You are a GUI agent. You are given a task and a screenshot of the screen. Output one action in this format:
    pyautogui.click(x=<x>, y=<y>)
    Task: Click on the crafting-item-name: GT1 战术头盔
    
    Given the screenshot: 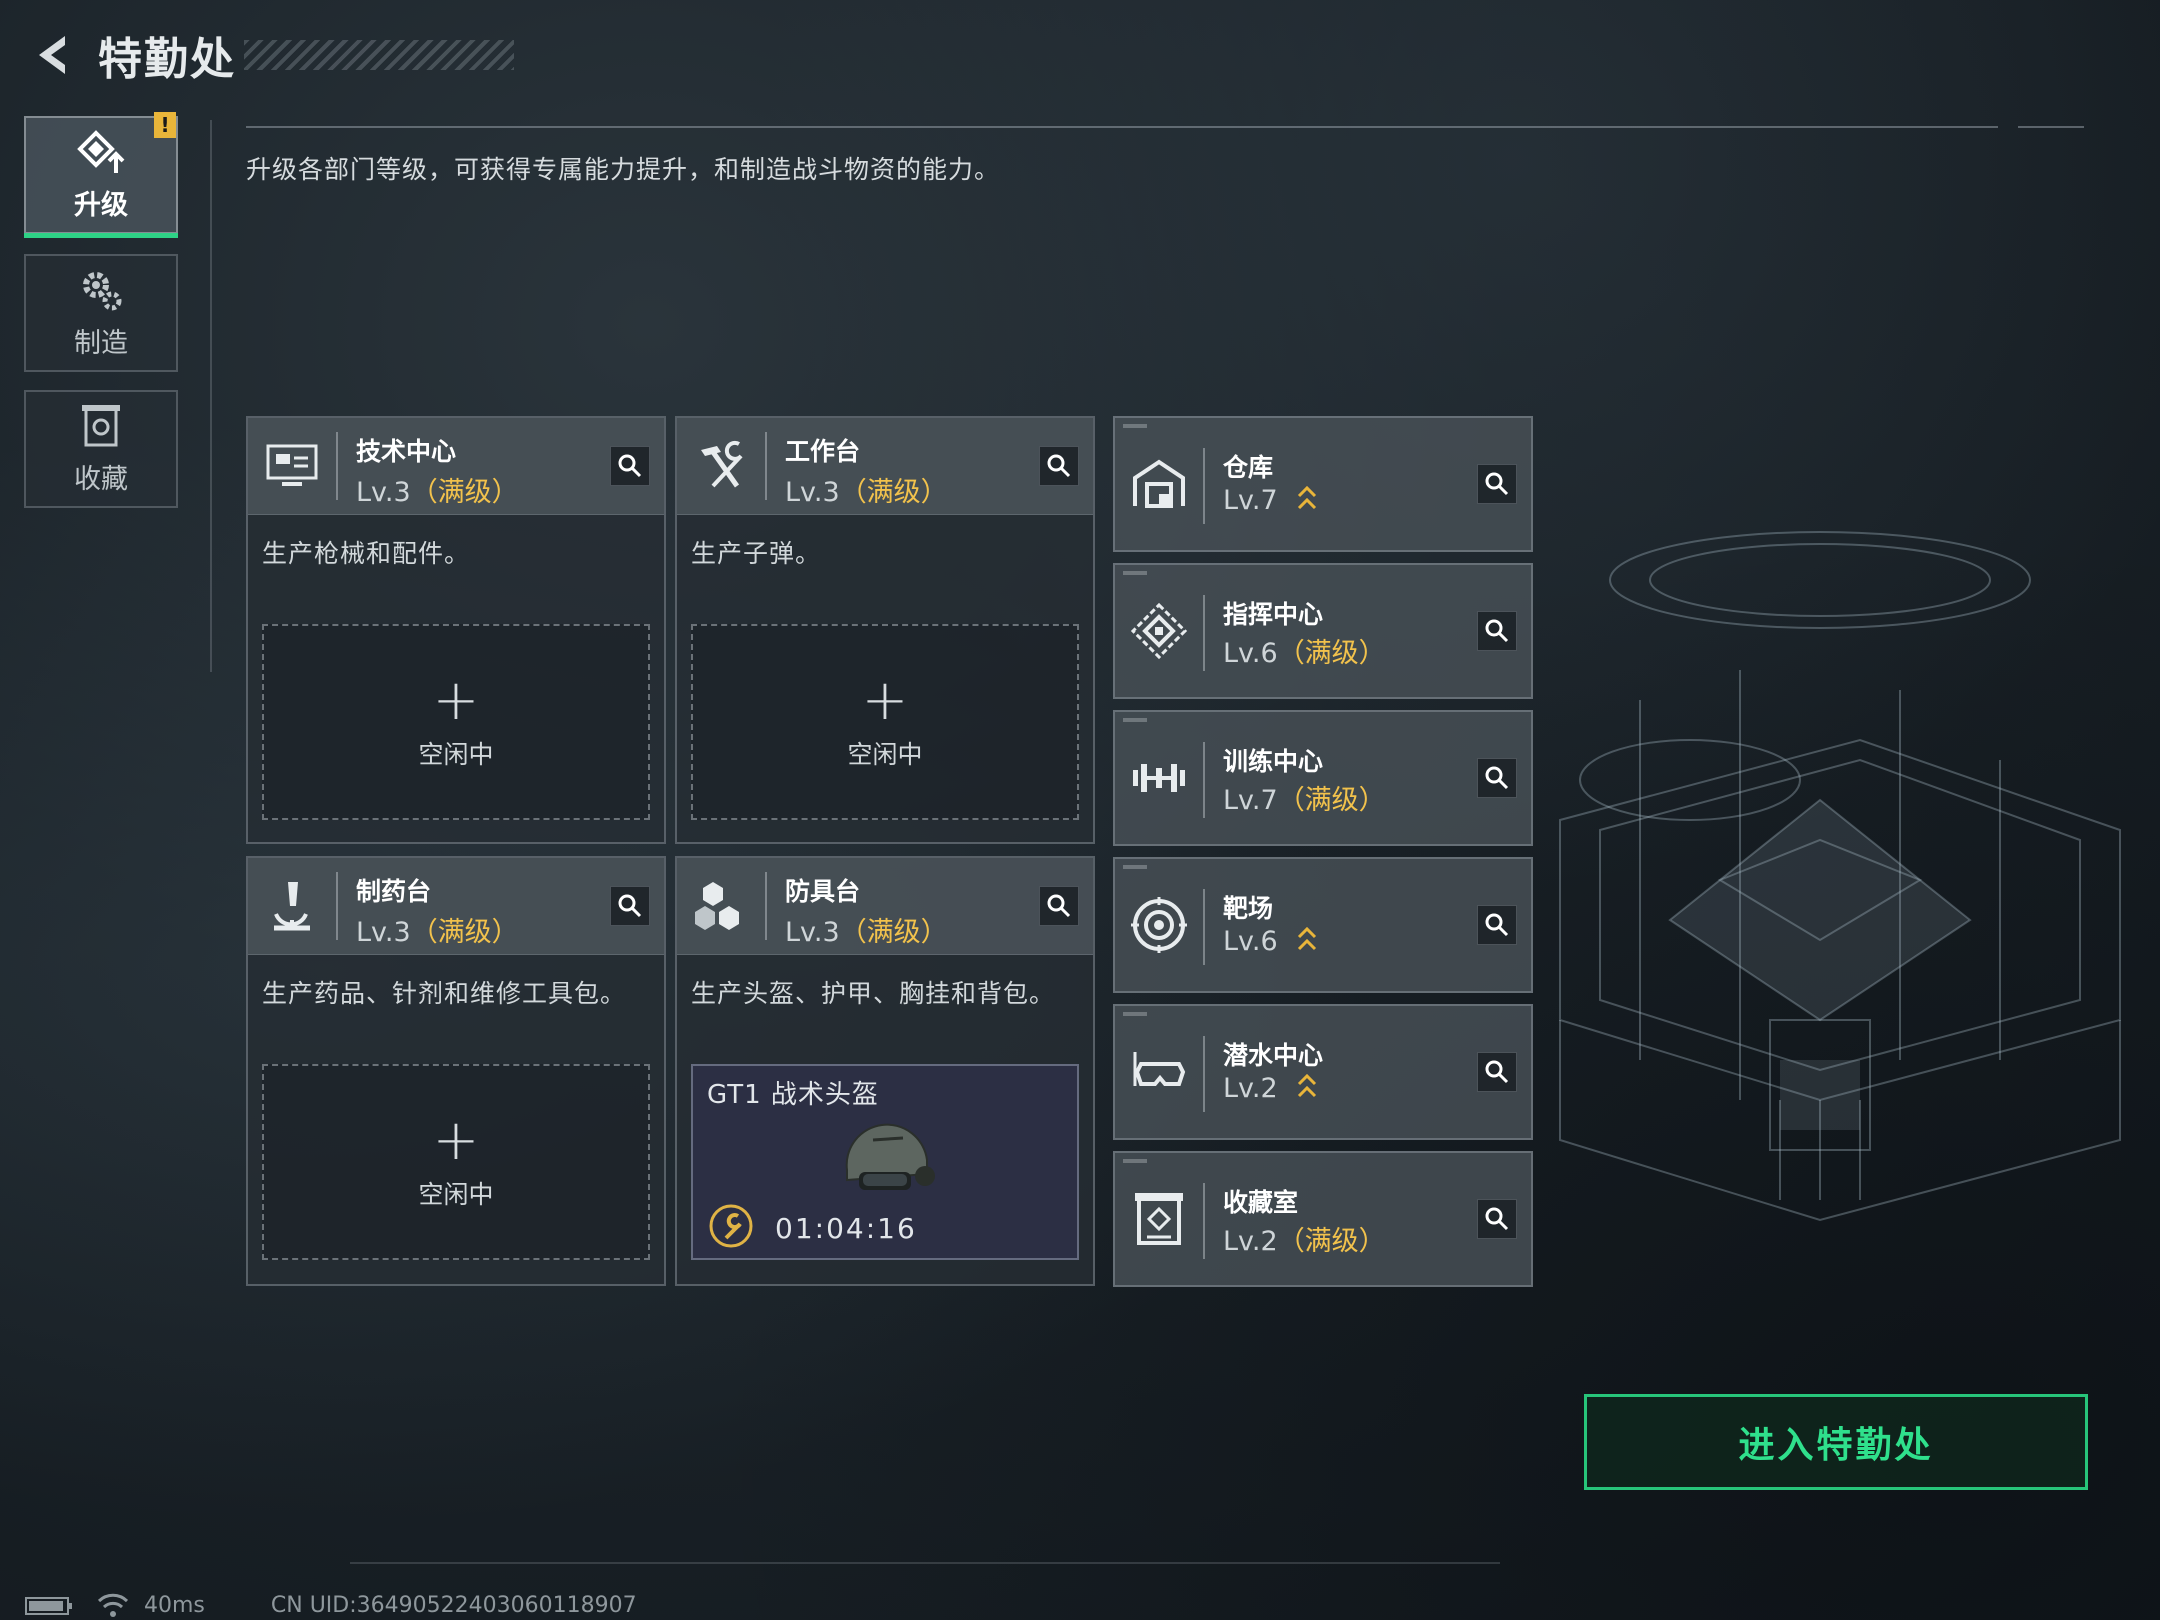 What is the action you would take?
    pyautogui.click(x=793, y=1095)
    